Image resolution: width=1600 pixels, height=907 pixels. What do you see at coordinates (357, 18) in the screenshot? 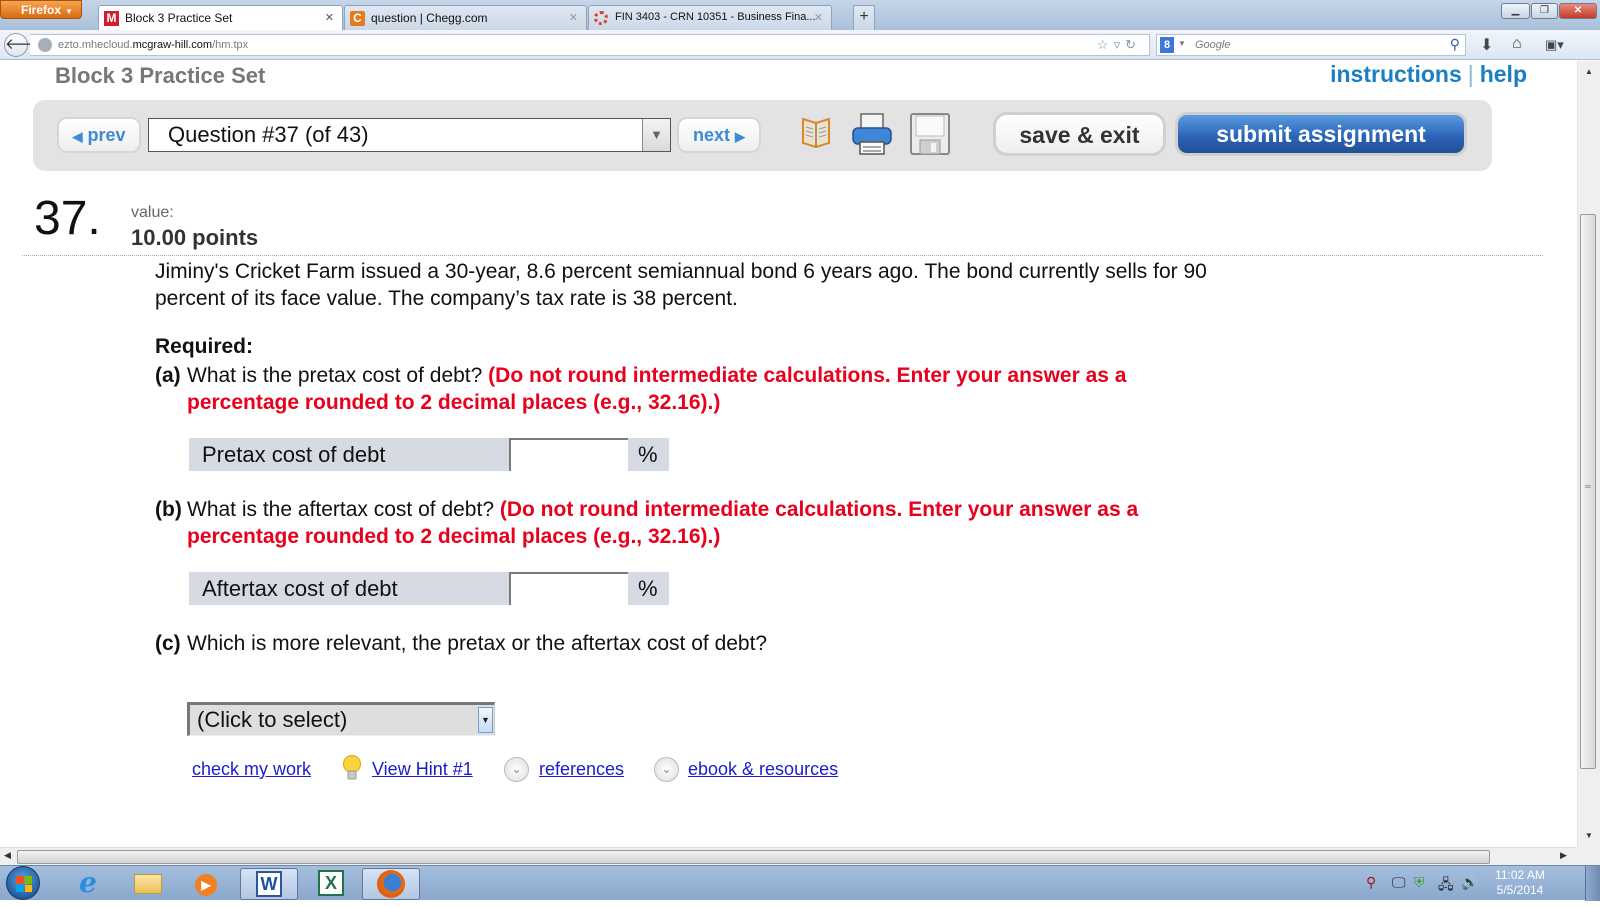
I see `chegg-favicon-icon: C` at bounding box center [357, 18].